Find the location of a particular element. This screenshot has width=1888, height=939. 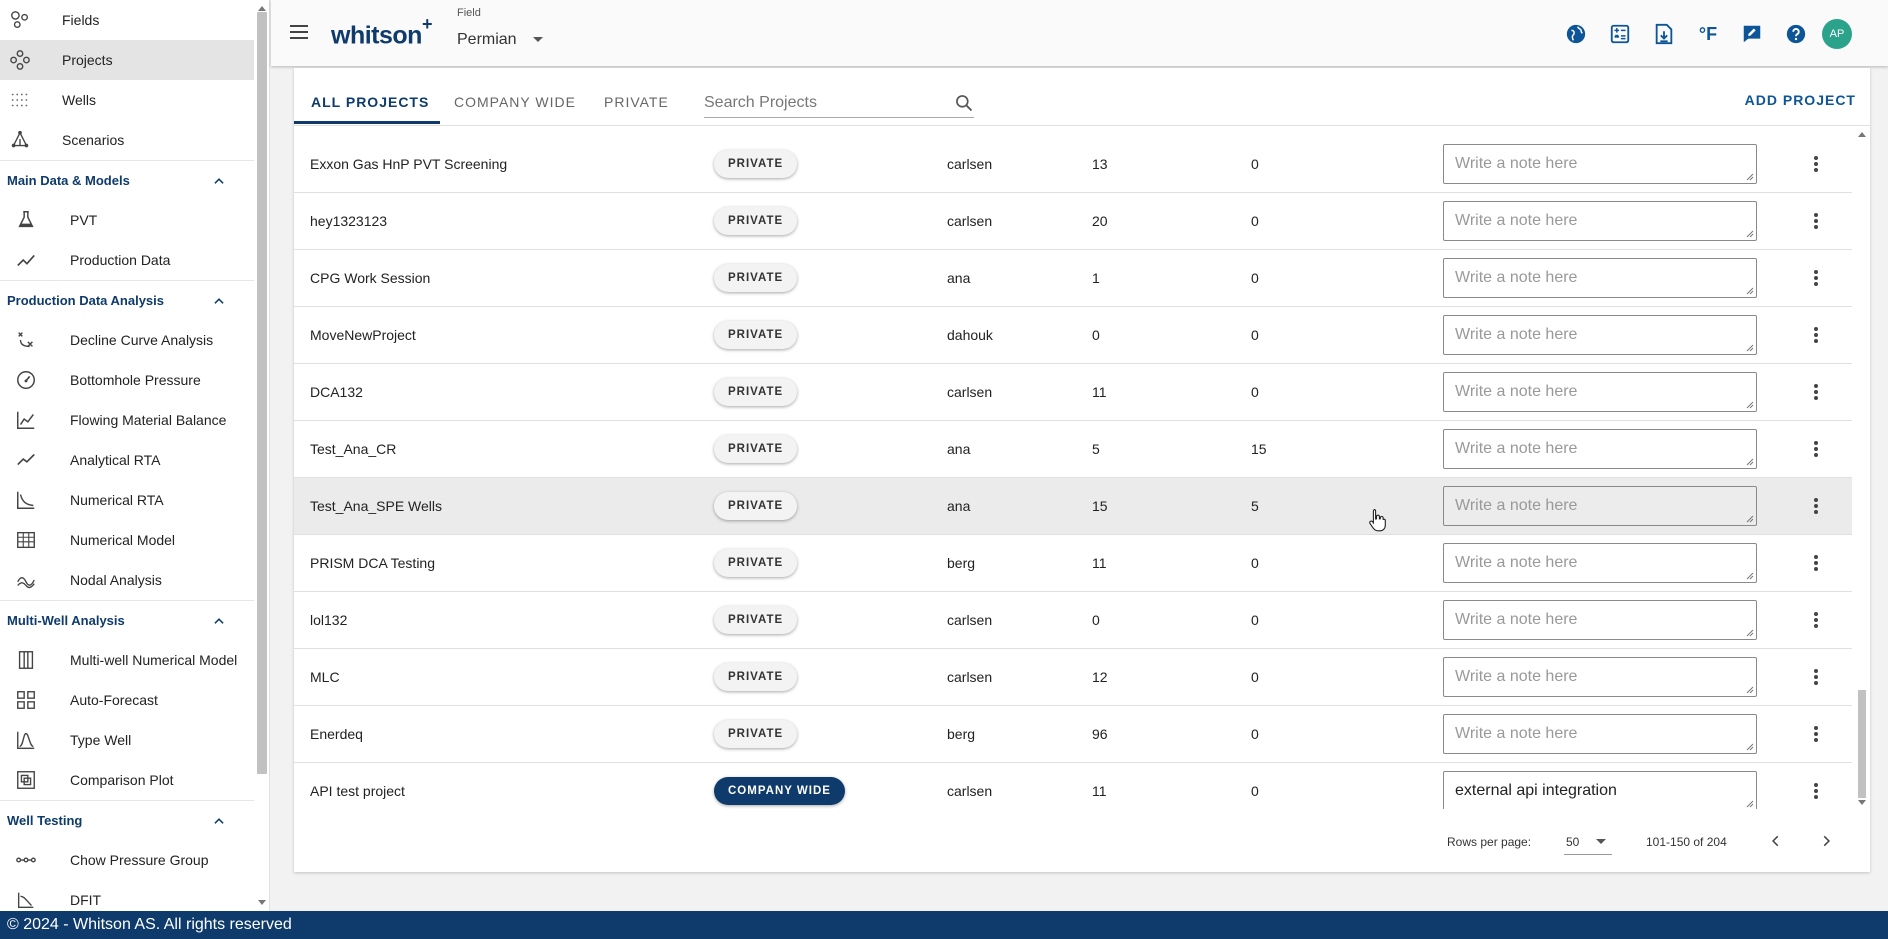

sidebar-item-pvt: PVT is located at coordinates (127, 220).